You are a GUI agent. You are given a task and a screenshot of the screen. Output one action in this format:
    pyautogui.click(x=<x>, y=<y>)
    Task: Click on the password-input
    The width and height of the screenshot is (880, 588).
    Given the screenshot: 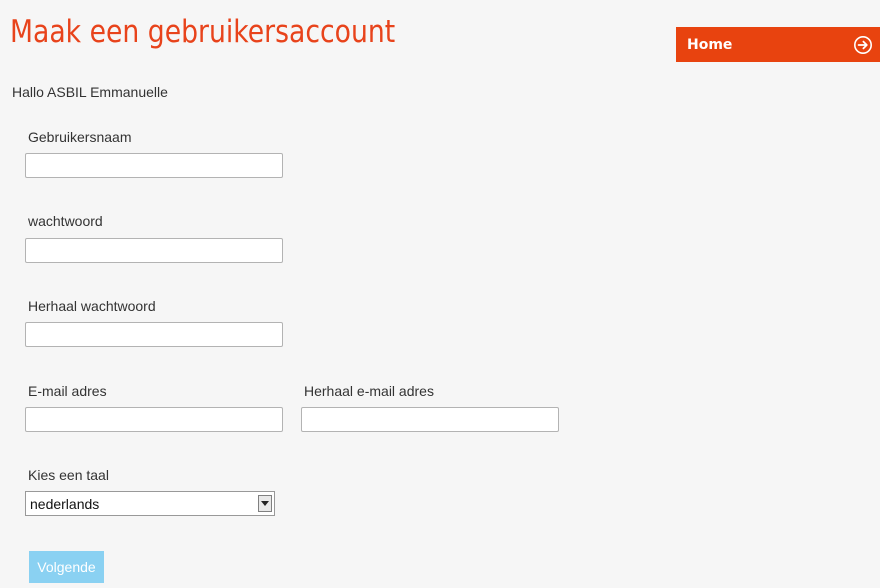 What is the action you would take?
    pyautogui.click(x=154, y=250)
    